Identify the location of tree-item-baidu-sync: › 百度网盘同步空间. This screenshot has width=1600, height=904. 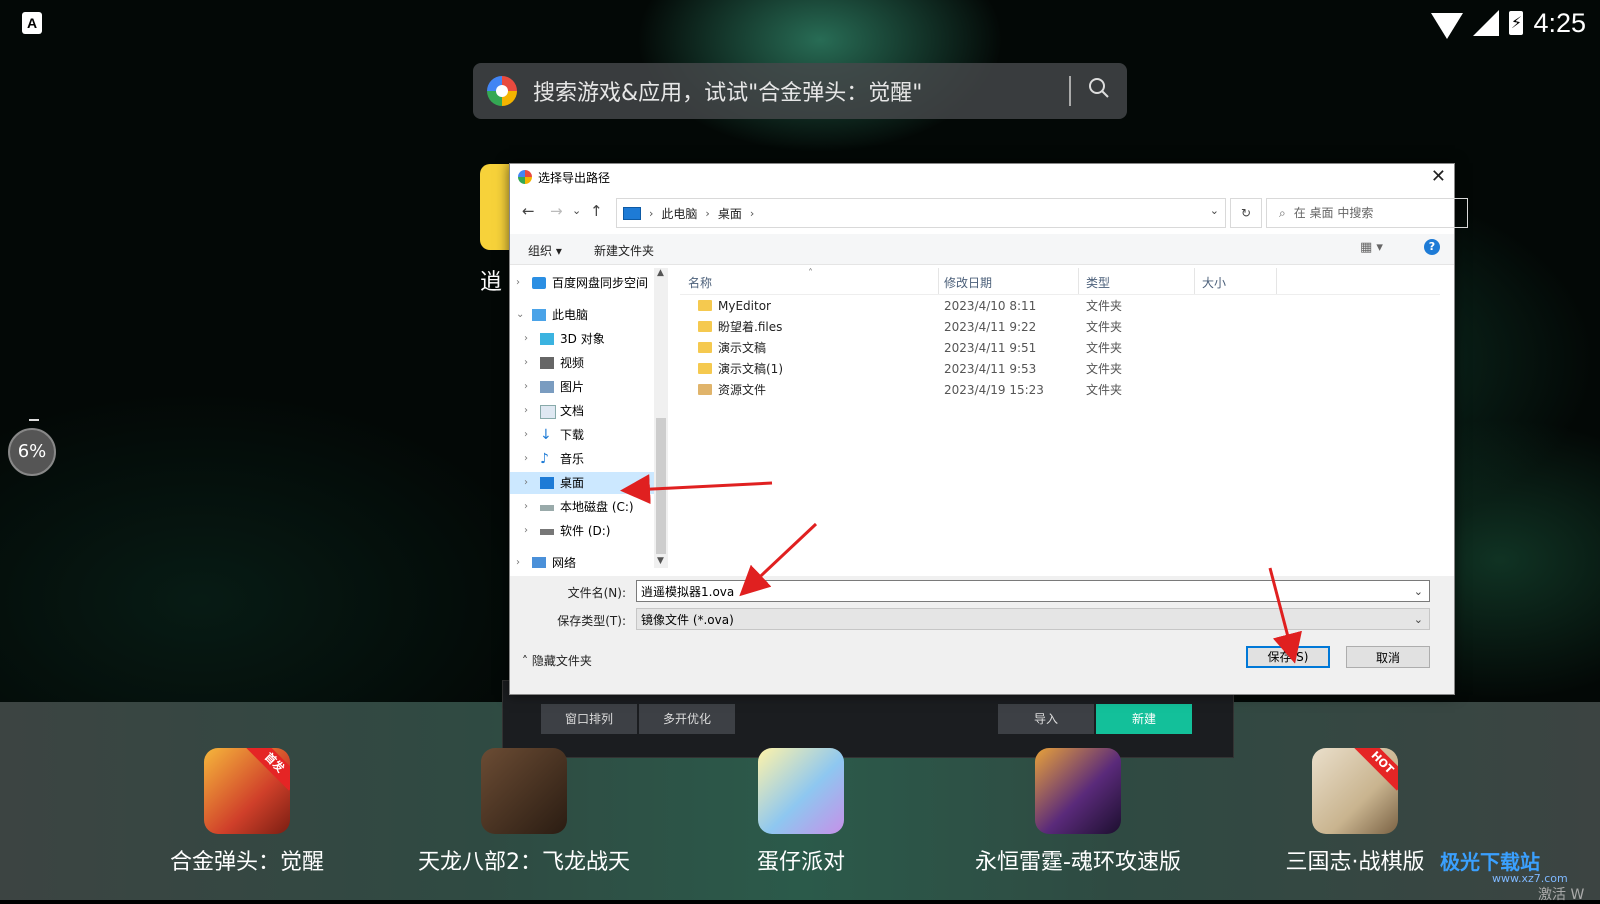
(582, 283).